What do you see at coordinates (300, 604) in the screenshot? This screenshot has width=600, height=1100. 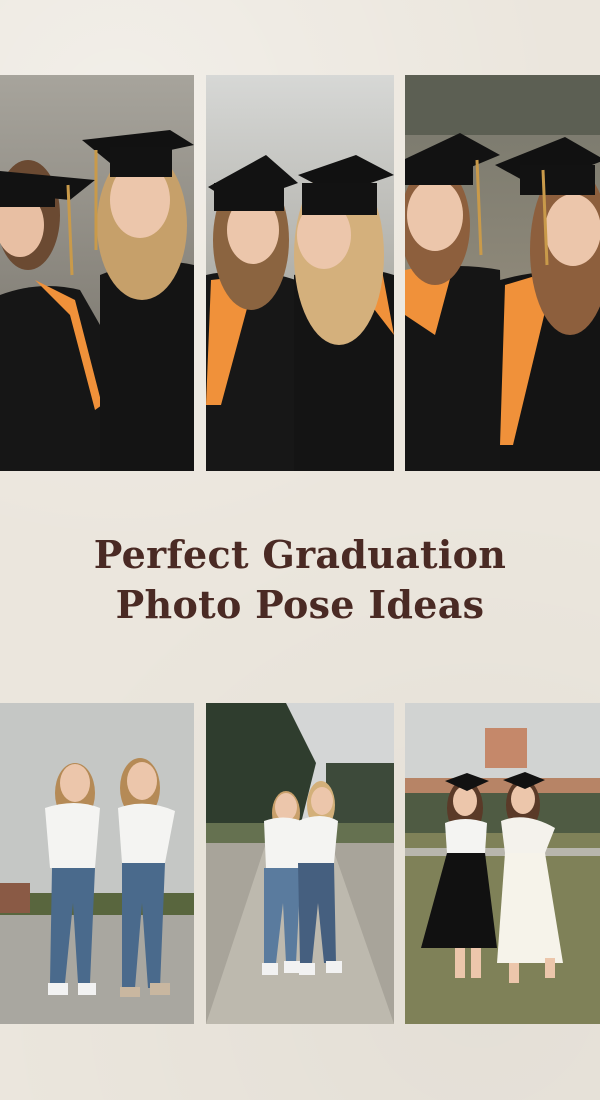 I see `pin-title-line-2: Photo Pose Ideas` at bounding box center [300, 604].